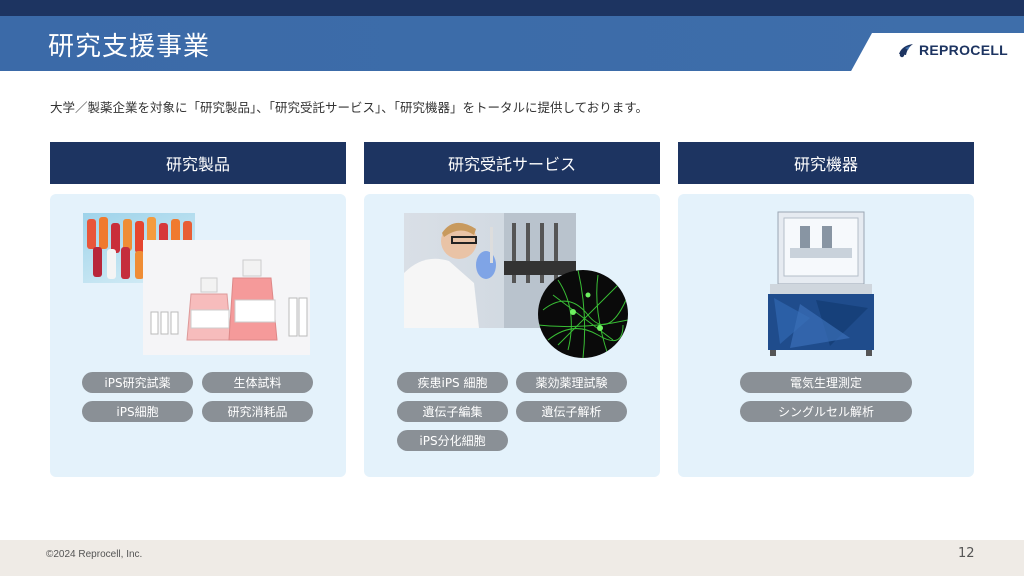  I want to click on copyright-text: ©2024 Reprocell, Inc., so click(94, 554).